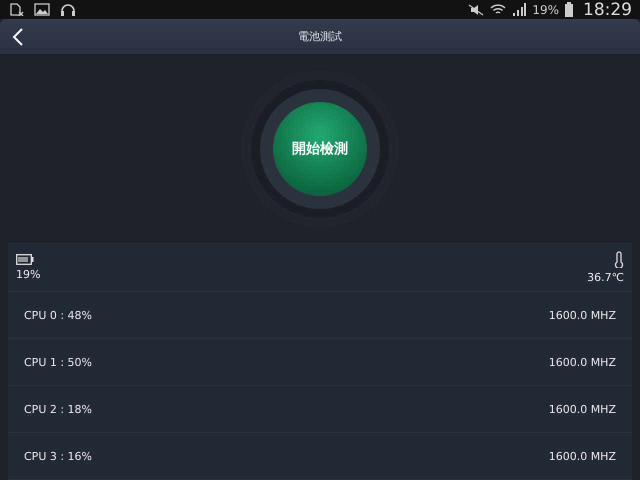 The height and width of the screenshot is (480, 640). I want to click on thermometer-icon, so click(619, 259).